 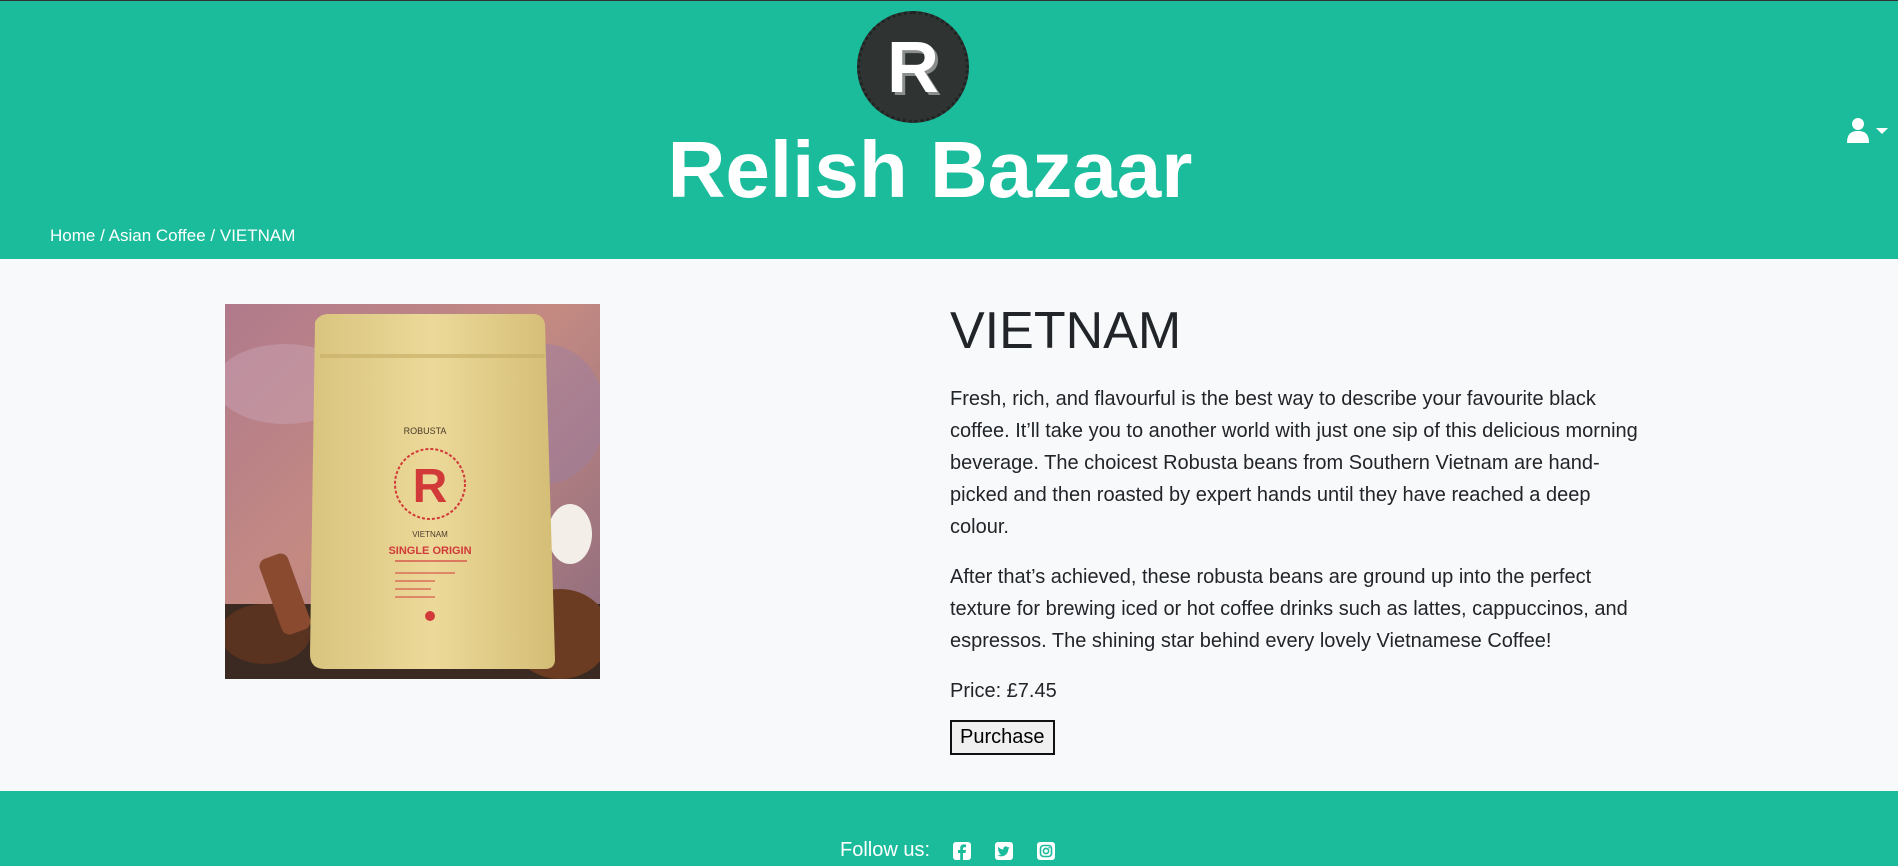 I want to click on instagram-icon, so click(x=1046, y=851).